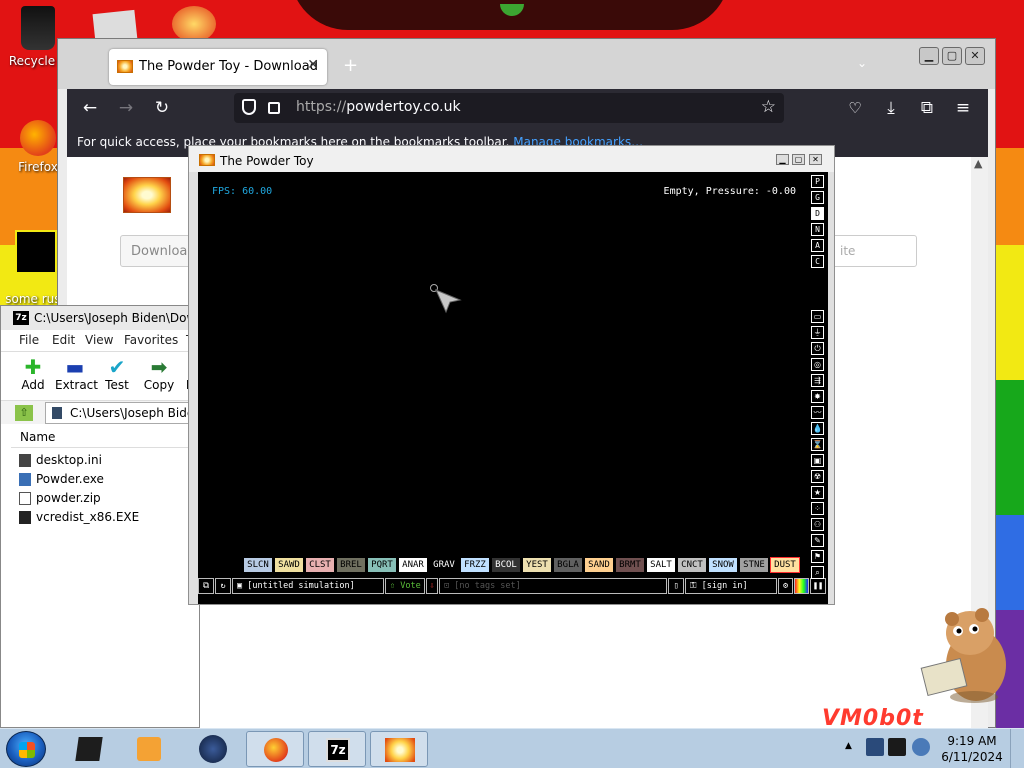 This screenshot has height=768, width=1024. What do you see at coordinates (855, 108) in the screenshot?
I see `pocket-icon: ♡` at bounding box center [855, 108].